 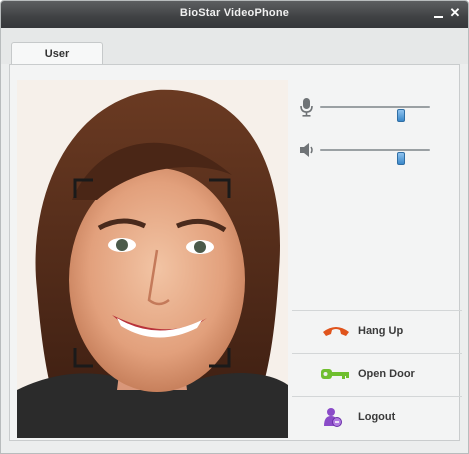 What do you see at coordinates (307, 107) in the screenshot?
I see `microphone-icon` at bounding box center [307, 107].